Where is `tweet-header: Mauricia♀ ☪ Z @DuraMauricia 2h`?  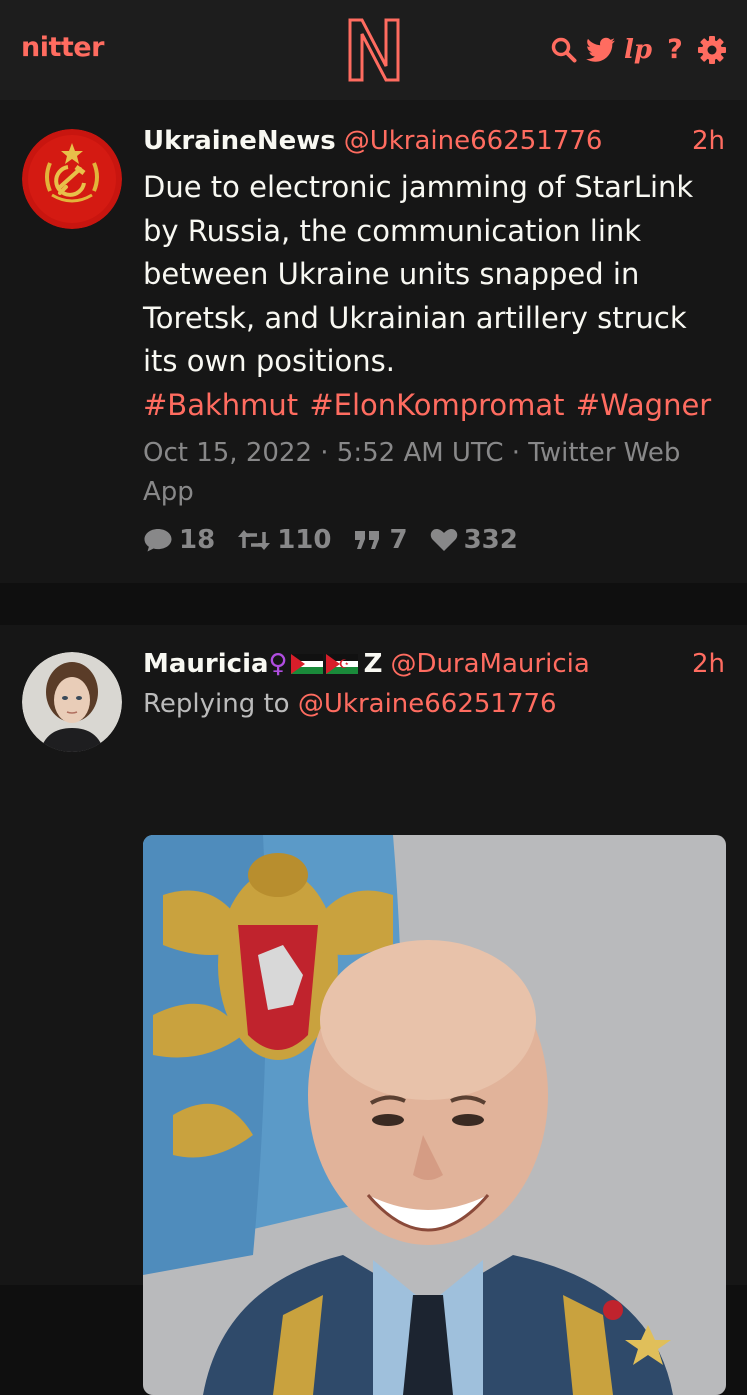 tweet-header: Mauricia♀ ☪ Z @DuraMauricia 2h is located at coordinates (434, 664).